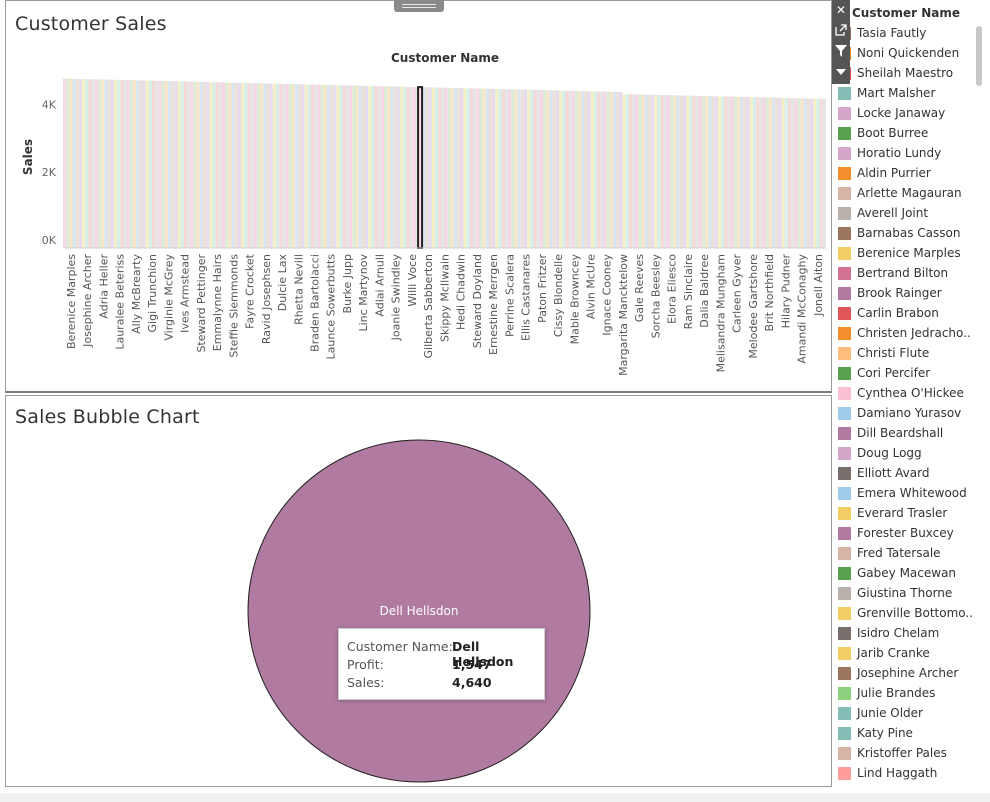  Describe the element at coordinates (904, 674) in the screenshot. I see `legend-item: Josephine Archer` at that location.